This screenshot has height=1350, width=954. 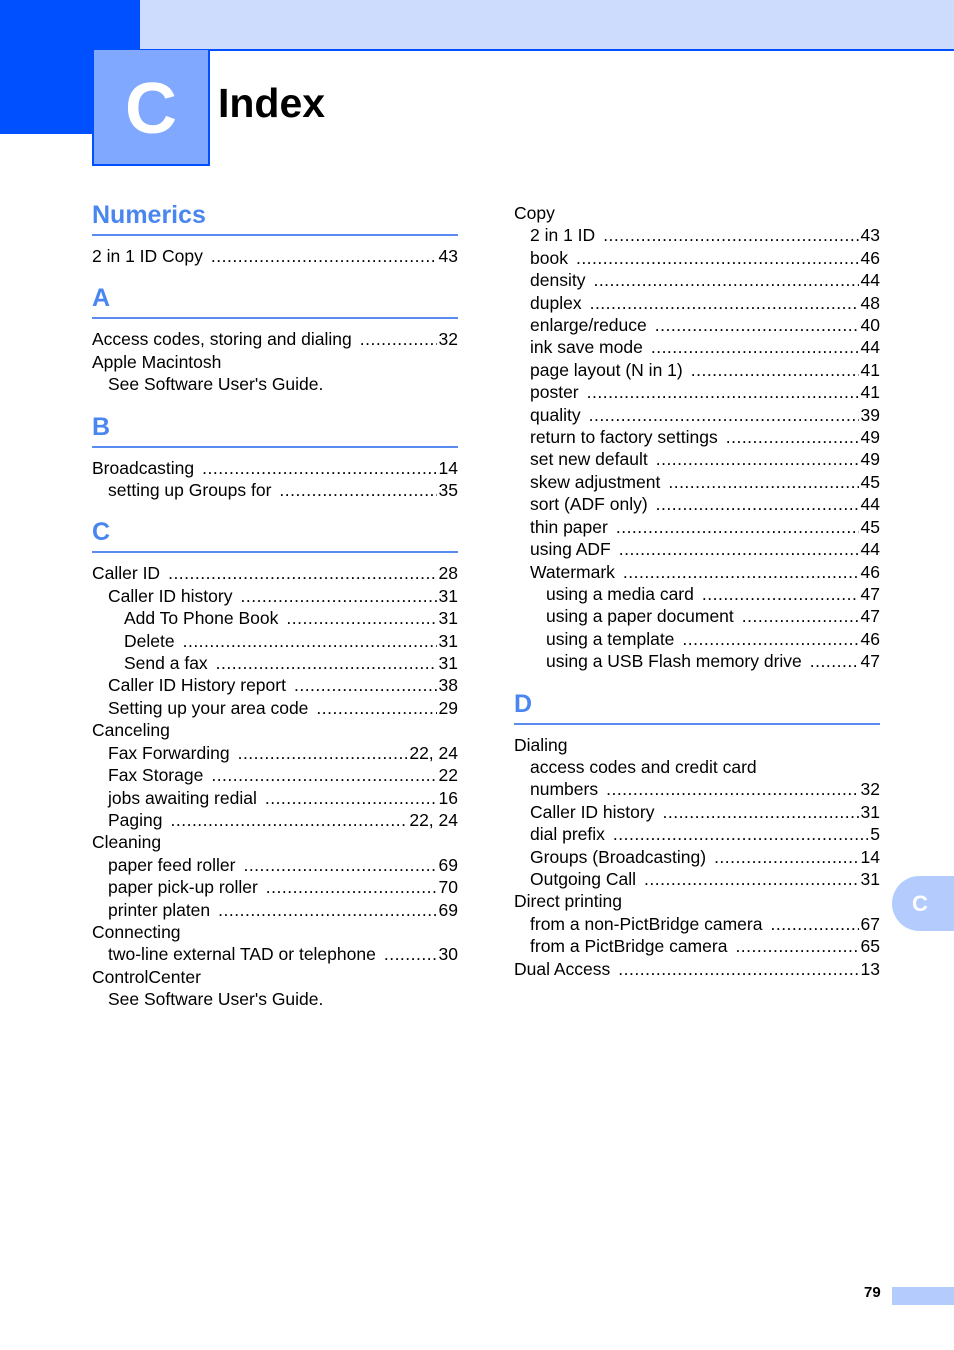 What do you see at coordinates (697, 789) in the screenshot?
I see `index-entry: numbers 32` at bounding box center [697, 789].